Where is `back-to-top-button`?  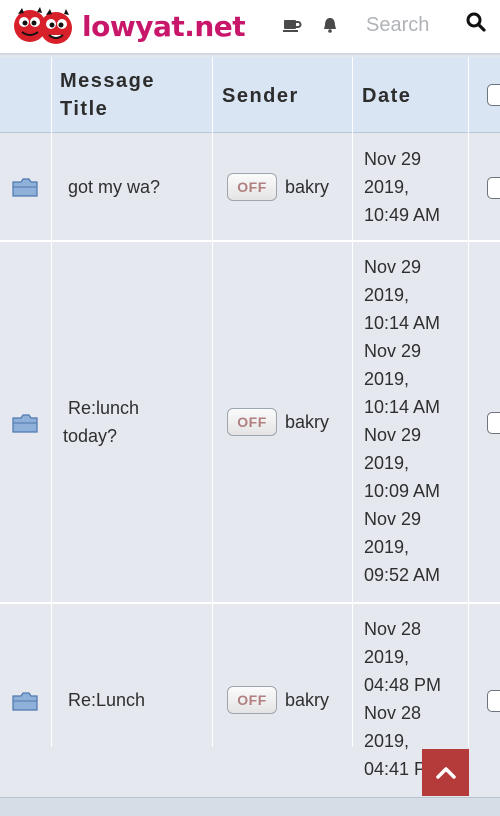 back-to-top-button is located at coordinates (445, 772).